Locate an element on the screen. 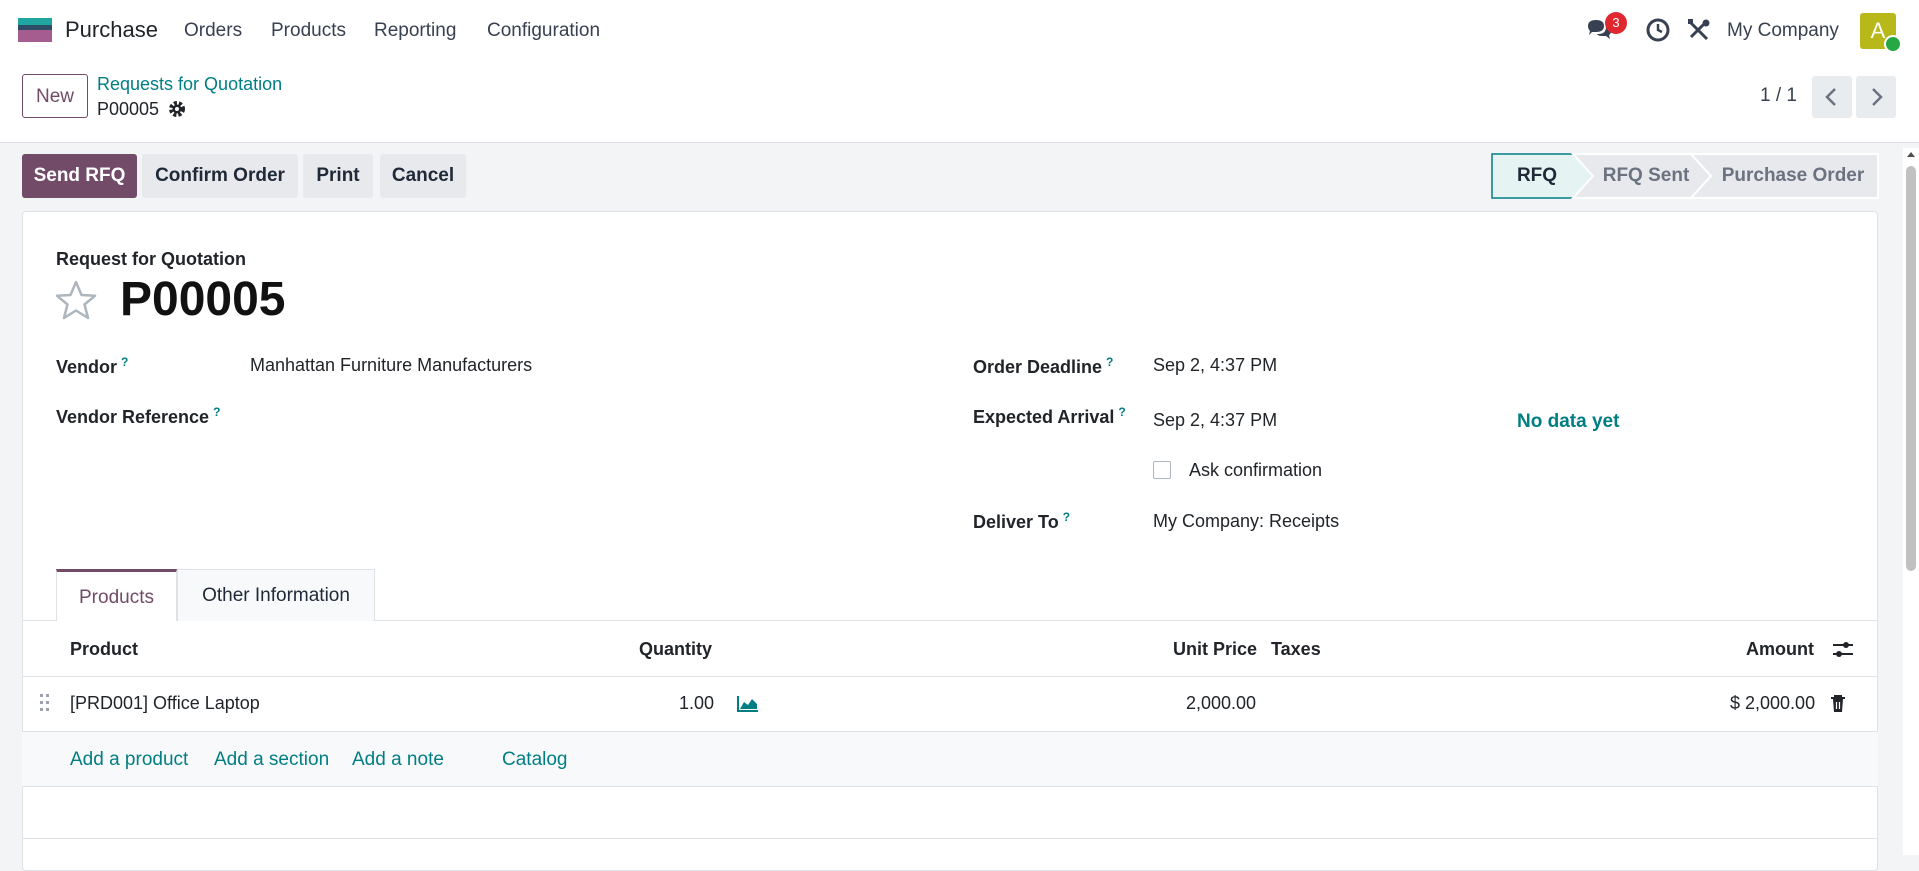 This screenshot has height=871, width=1919. star-icon is located at coordinates (76, 301).